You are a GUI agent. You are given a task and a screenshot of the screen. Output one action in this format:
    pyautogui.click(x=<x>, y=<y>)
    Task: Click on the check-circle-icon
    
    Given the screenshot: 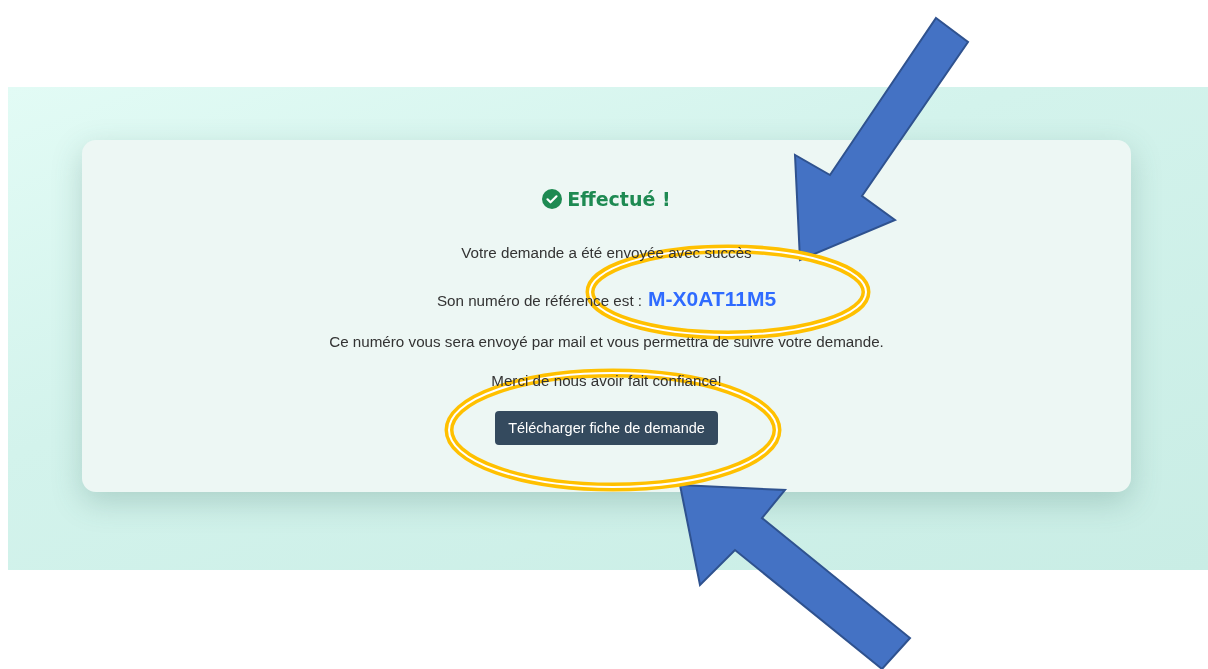 What is the action you would take?
    pyautogui.click(x=552, y=199)
    